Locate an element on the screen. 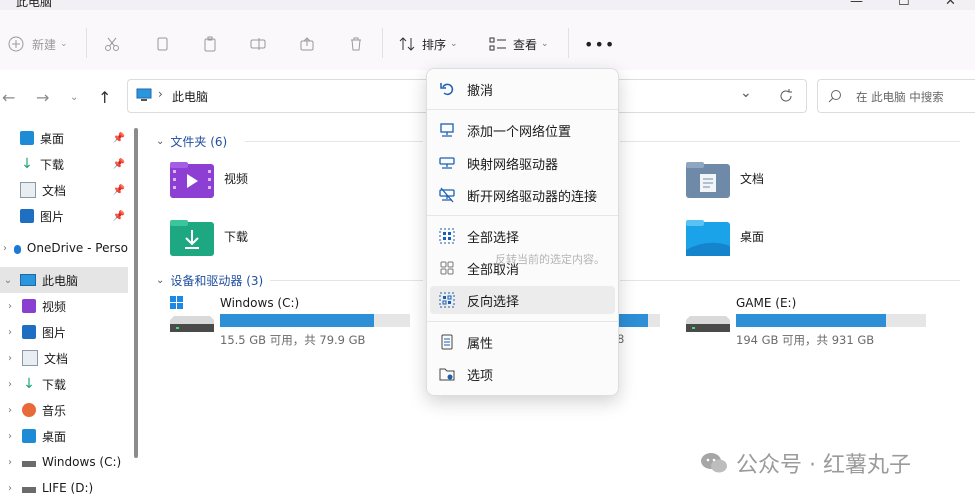 The width and height of the screenshot is (975, 501). menu-item-properties: 属性 is located at coordinates (522, 342).